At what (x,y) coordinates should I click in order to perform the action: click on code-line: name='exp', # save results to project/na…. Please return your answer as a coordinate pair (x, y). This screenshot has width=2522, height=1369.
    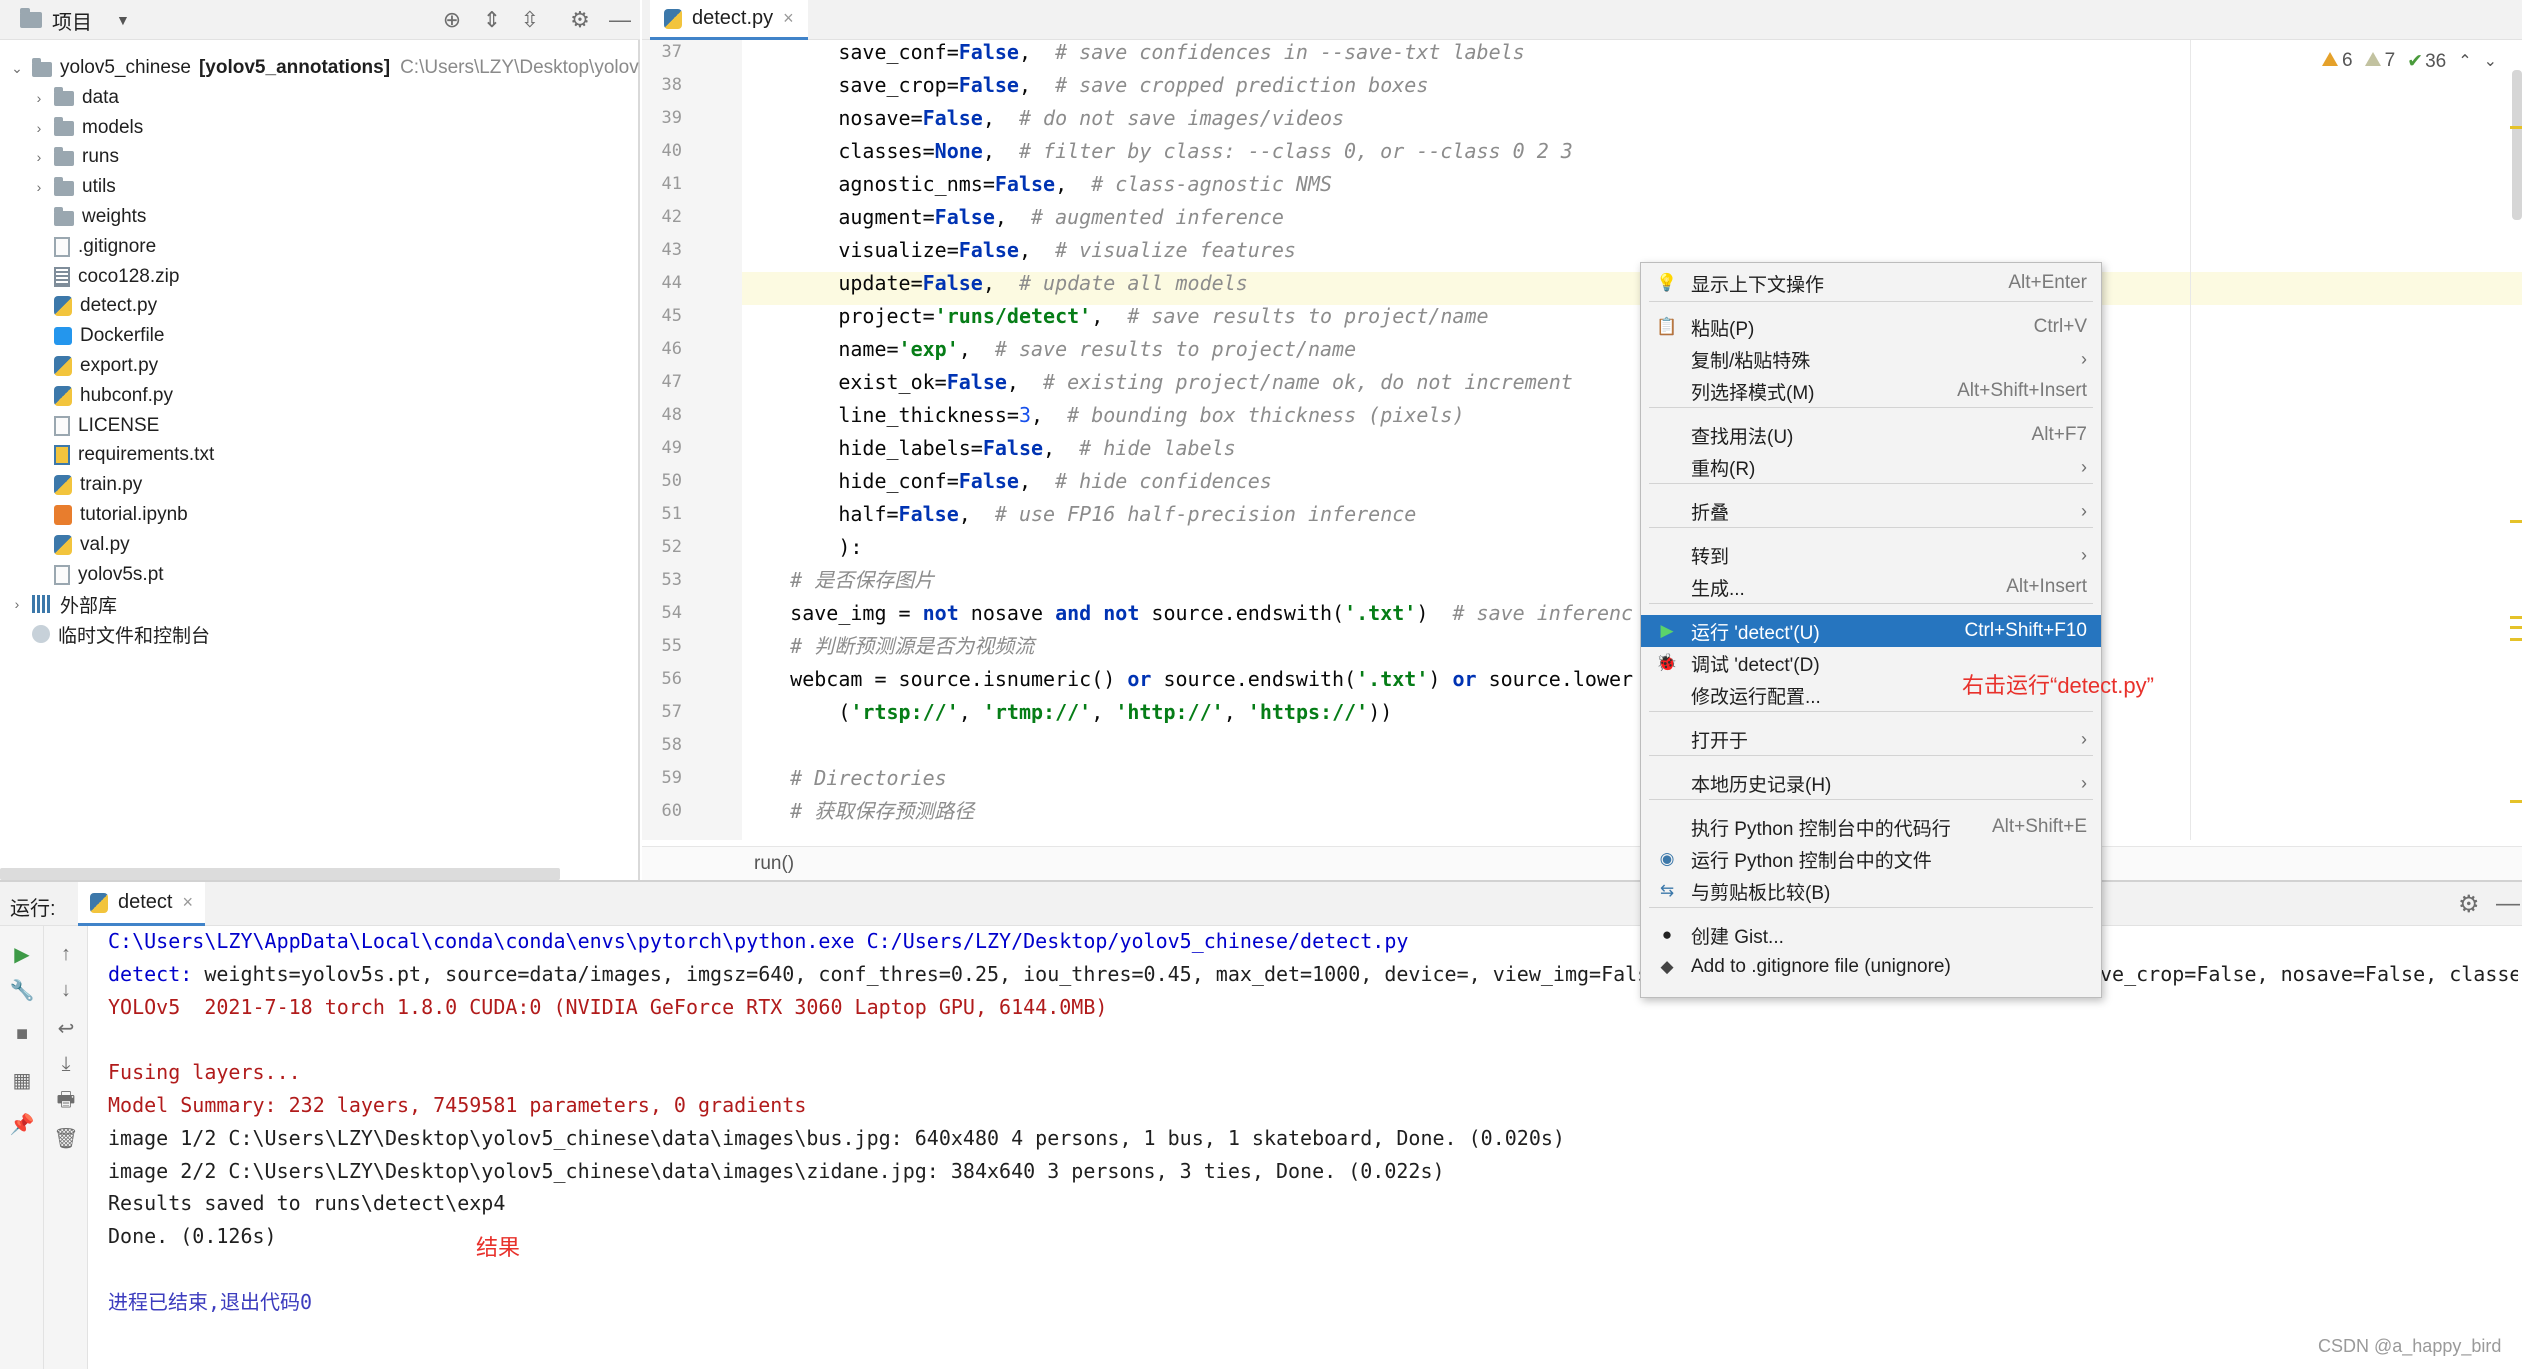
    Looking at the image, I should click on (1049, 349).